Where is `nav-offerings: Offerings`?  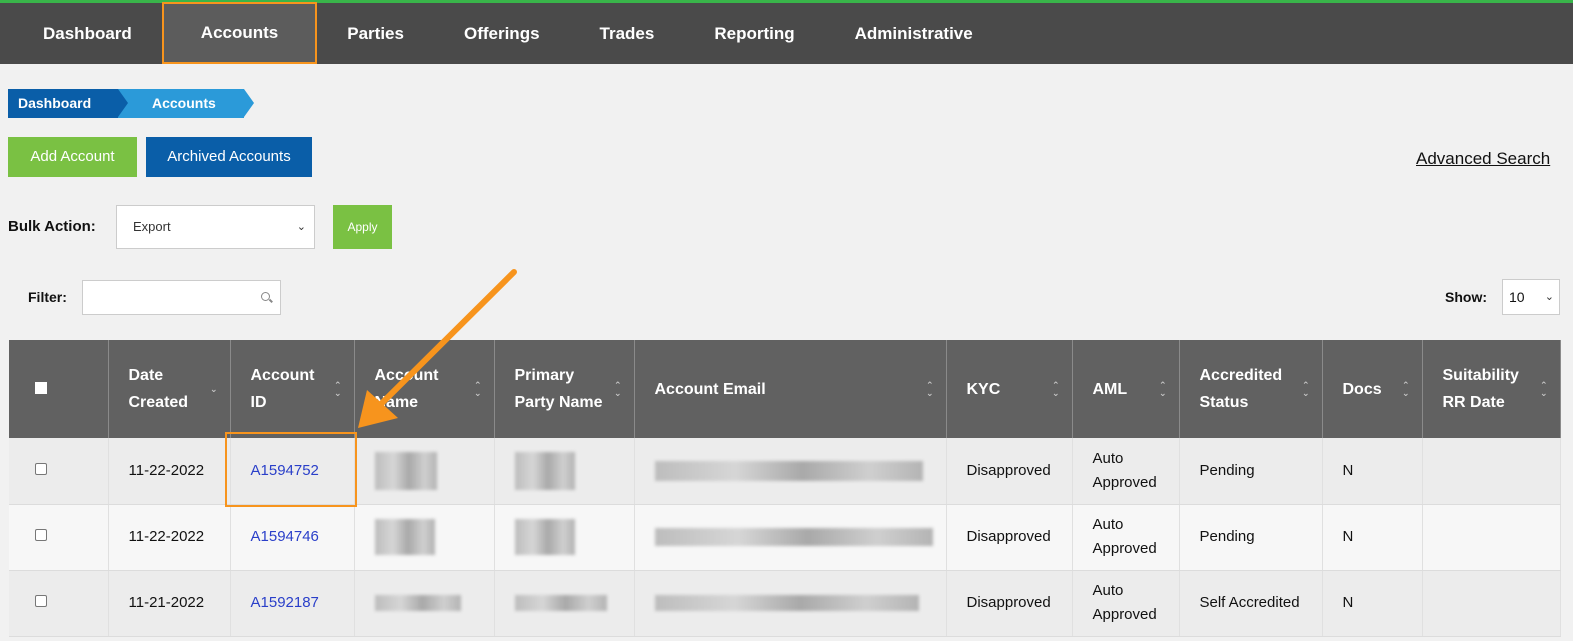
nav-offerings: Offerings is located at coordinates (502, 33).